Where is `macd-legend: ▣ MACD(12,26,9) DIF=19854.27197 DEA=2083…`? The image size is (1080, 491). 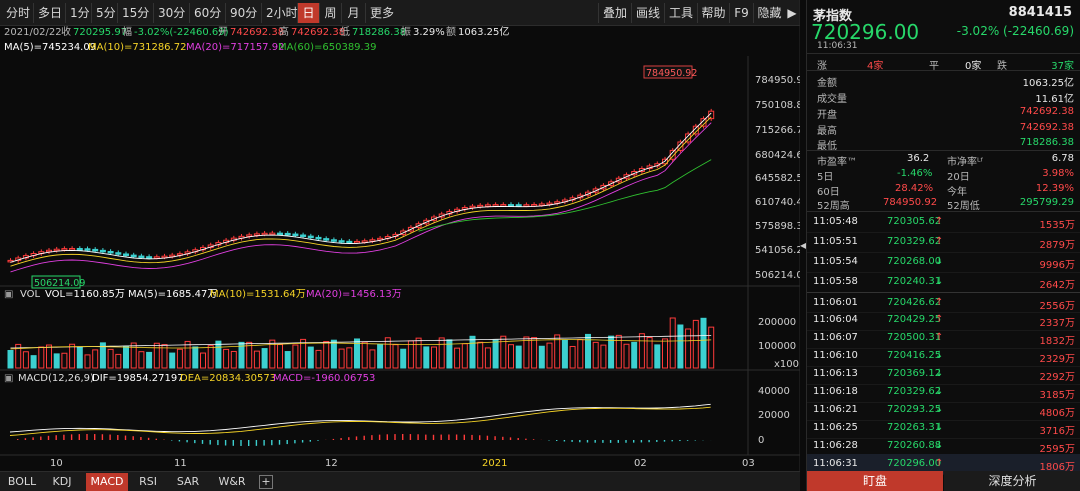 macd-legend: ▣ MACD(12,26,9) DIF=19854.27197 DEA=2083… is located at coordinates (350, 379).